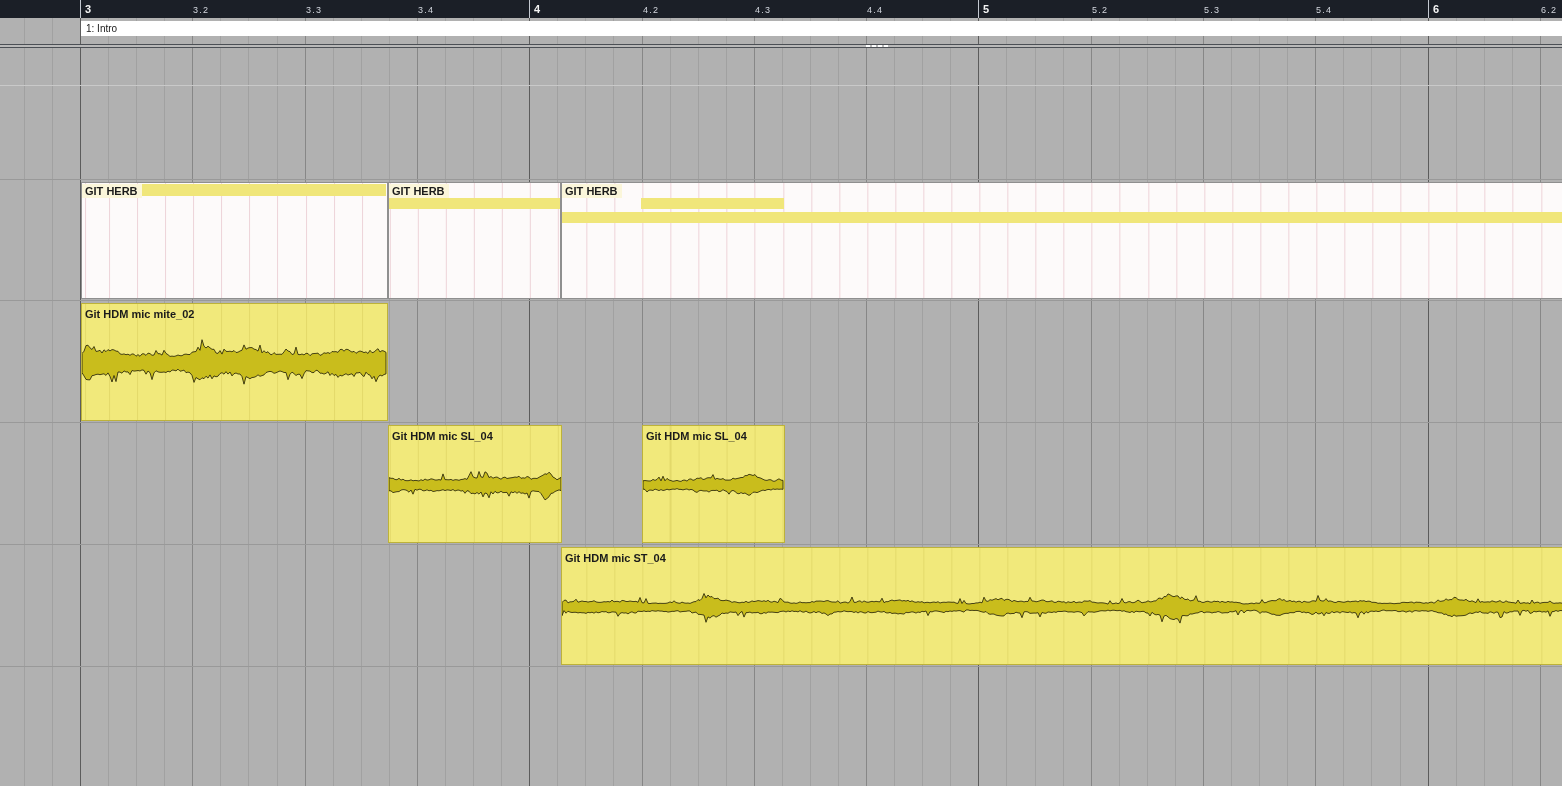  I want to click on audio-event: Git HDM mic mite_02, so click(234, 362).